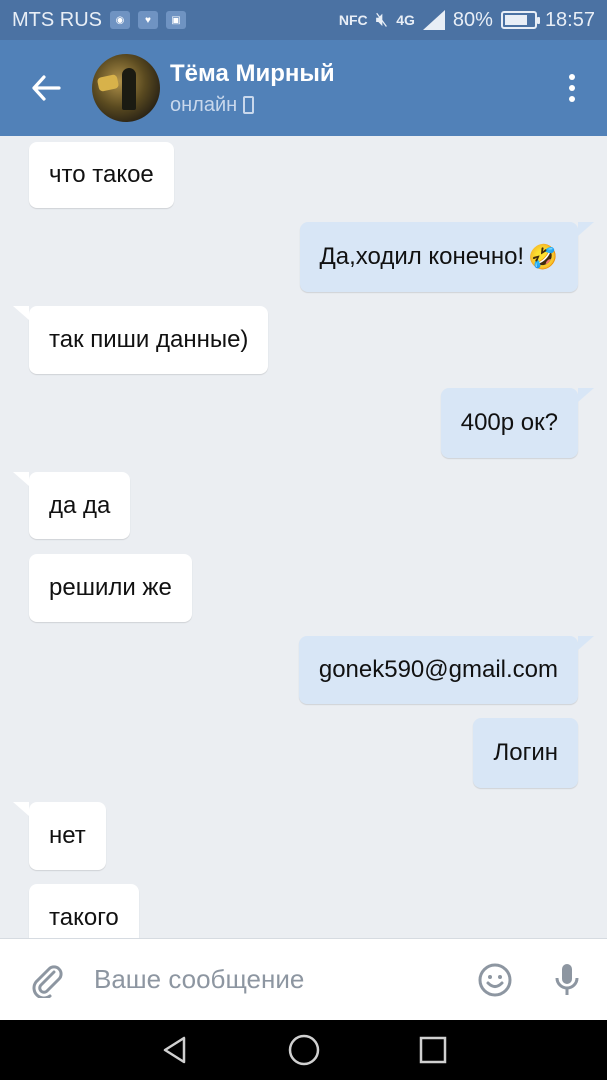 The height and width of the screenshot is (1080, 607). Describe the element at coordinates (252, 88) in the screenshot. I see `contact-info: Тёма Мирный онлайн` at that location.